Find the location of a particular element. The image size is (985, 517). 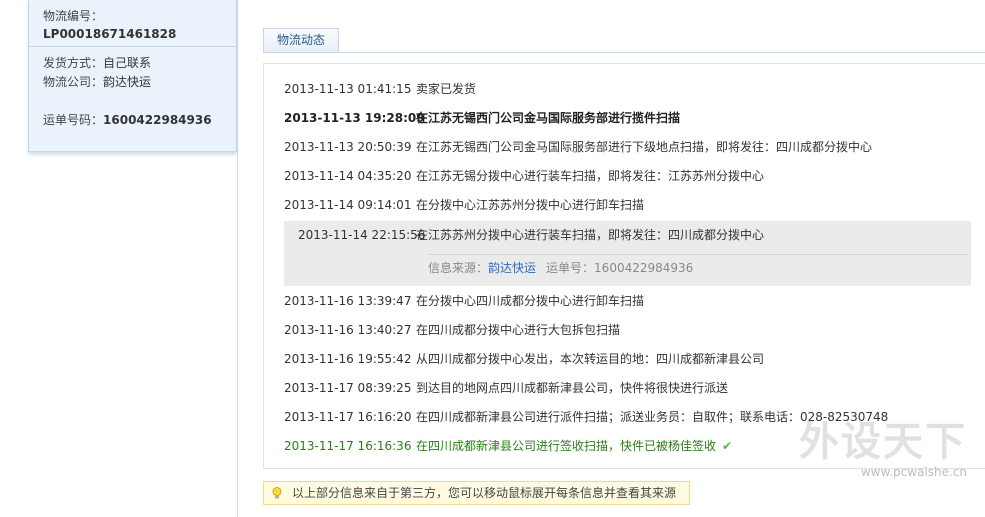

logistics-company-row: 物流公司：韵达快运 is located at coordinates (139, 82).